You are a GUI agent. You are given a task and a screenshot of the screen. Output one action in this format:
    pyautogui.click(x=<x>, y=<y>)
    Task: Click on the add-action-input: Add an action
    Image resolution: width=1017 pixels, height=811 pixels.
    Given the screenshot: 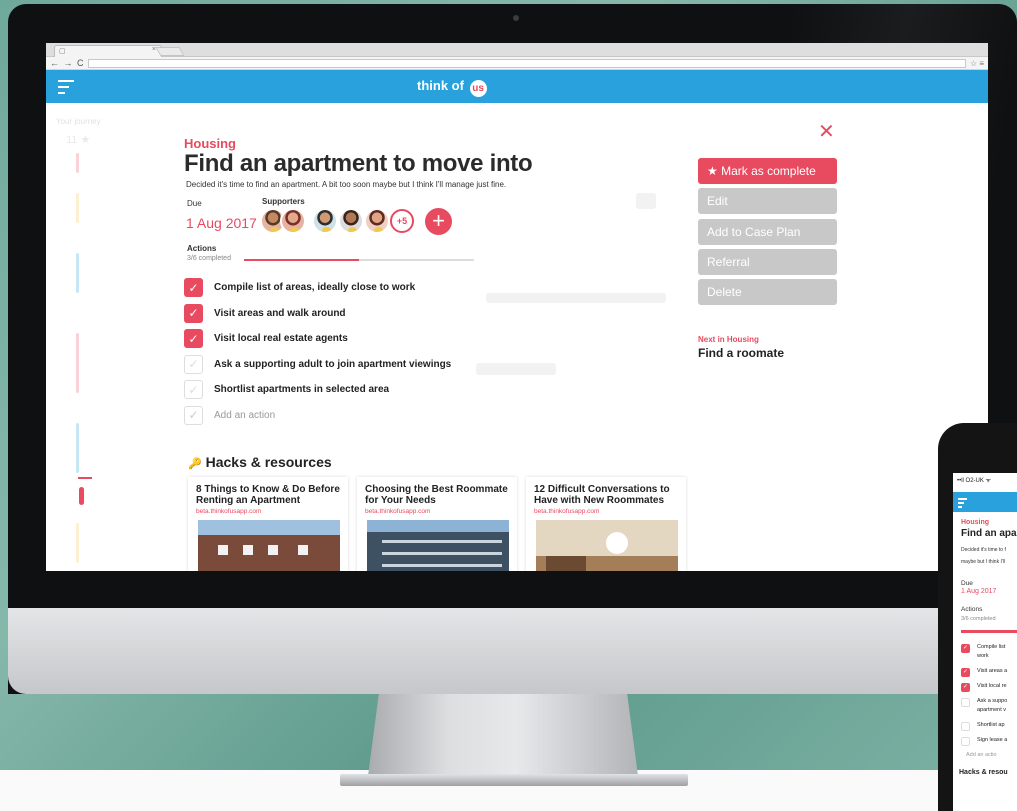 What is the action you would take?
    pyautogui.click(x=244, y=415)
    